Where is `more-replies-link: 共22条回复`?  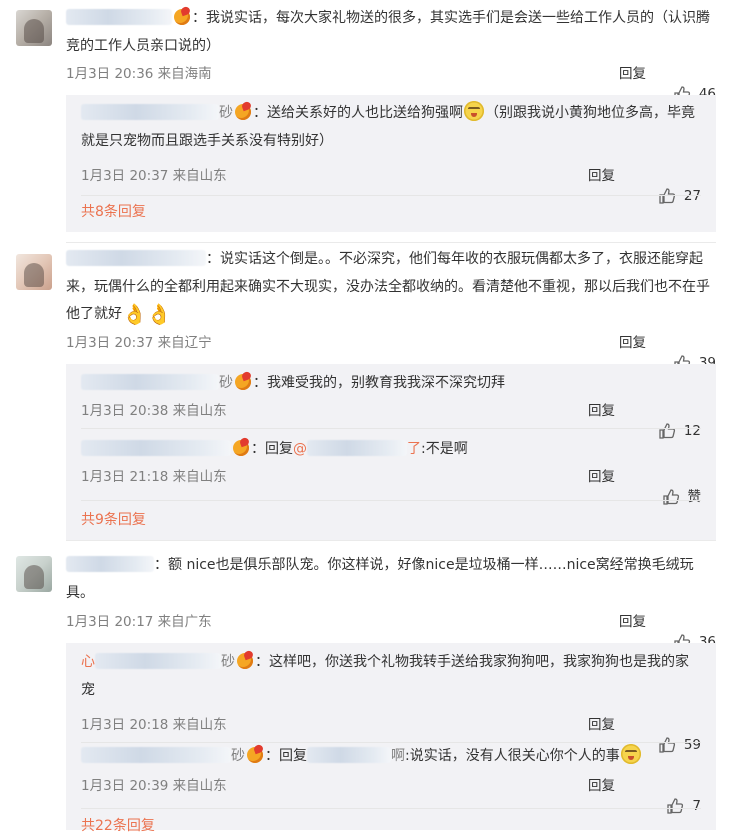 more-replies-link: 共22条回复 is located at coordinates (118, 825).